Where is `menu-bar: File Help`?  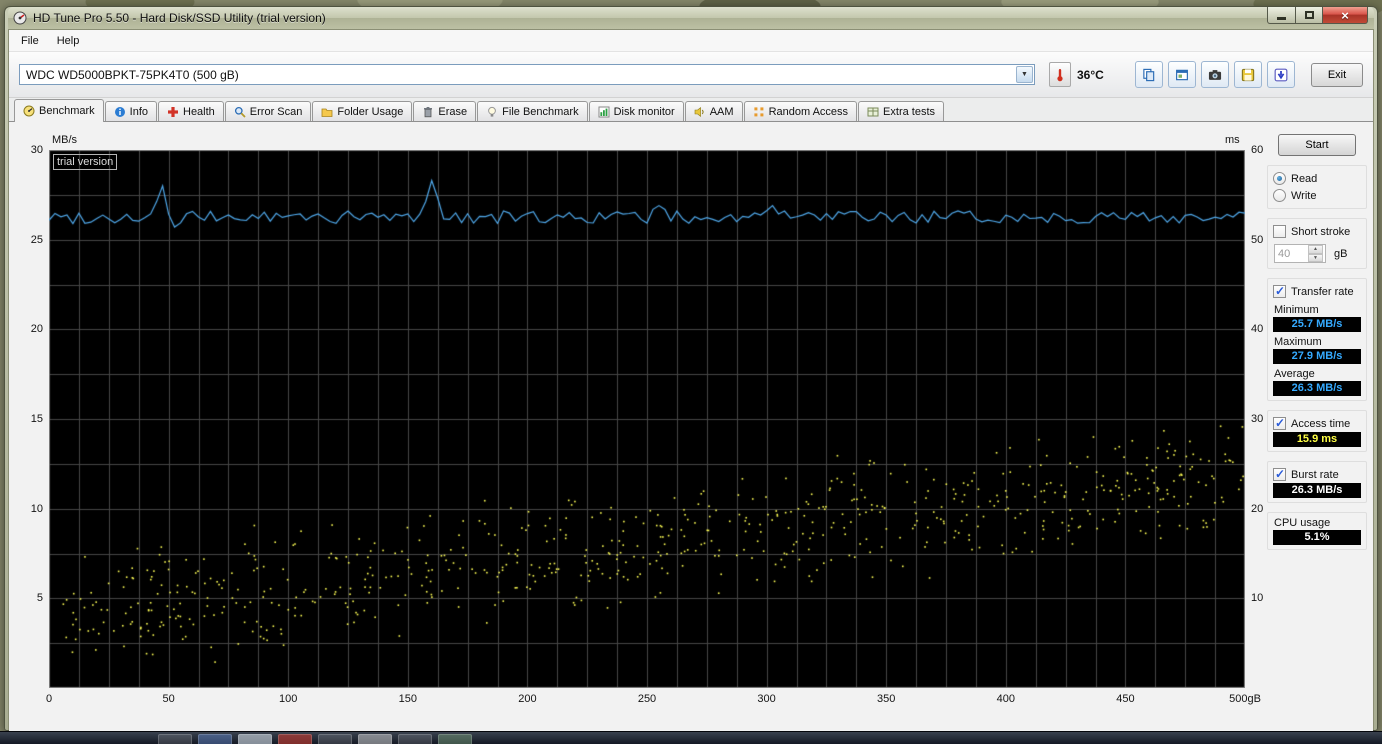 menu-bar: File Help is located at coordinates (691, 41).